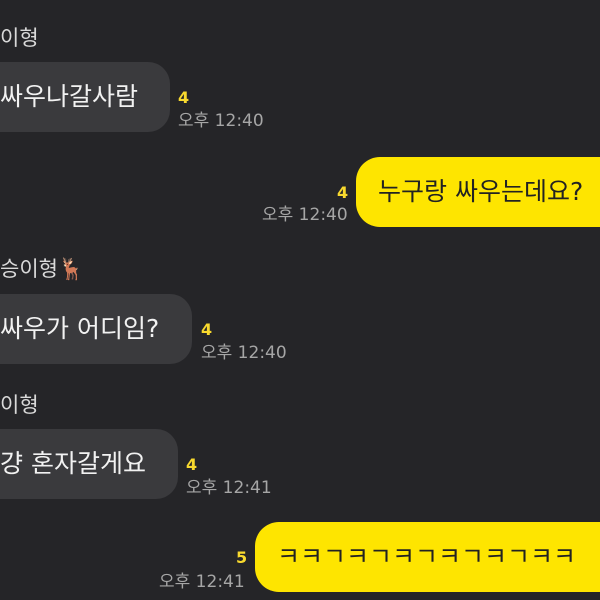  What do you see at coordinates (481, 191) in the screenshot?
I see `message-text: 누구랑 싸우는데요?` at bounding box center [481, 191].